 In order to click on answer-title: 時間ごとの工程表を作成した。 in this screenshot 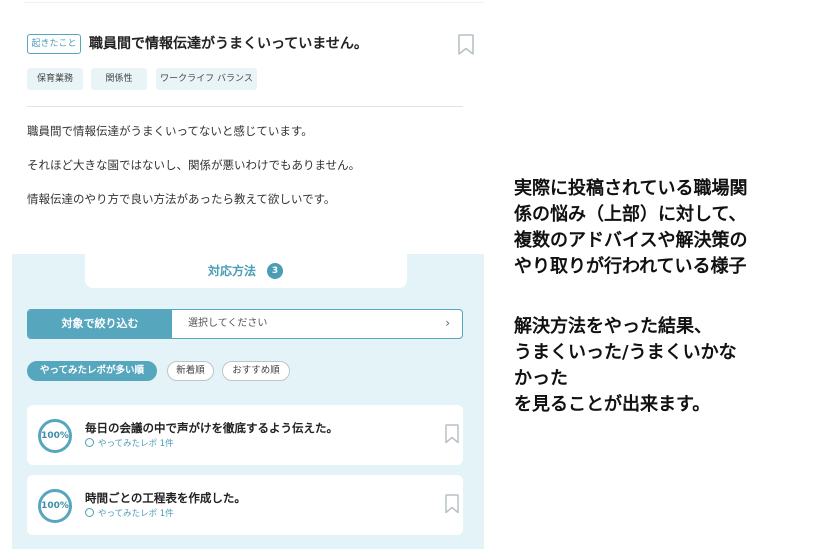, I will do `click(165, 498)`.